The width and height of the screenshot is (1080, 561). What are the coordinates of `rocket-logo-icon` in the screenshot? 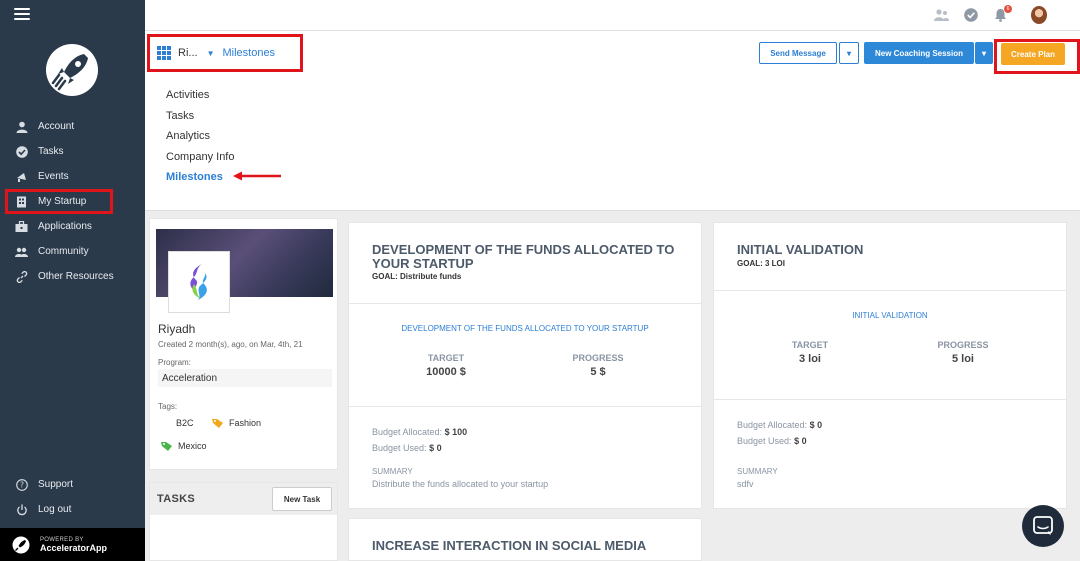 It's located at (72, 70).